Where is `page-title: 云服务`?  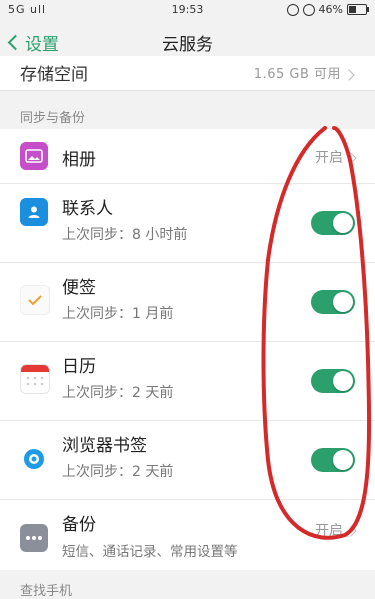
page-title: 云服务 is located at coordinates (187, 45).